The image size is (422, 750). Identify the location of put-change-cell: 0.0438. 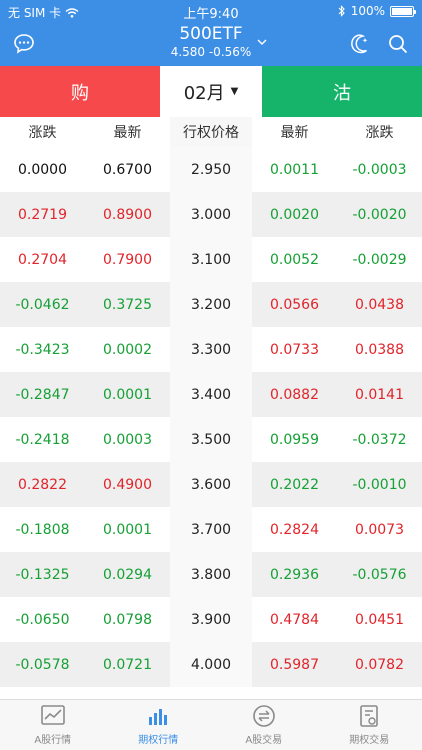
(379, 304).